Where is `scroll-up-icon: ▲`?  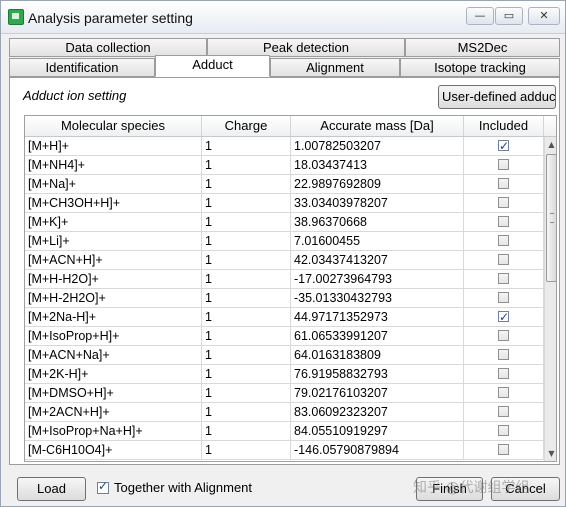
scroll-up-icon: ▲ is located at coordinates (551, 144).